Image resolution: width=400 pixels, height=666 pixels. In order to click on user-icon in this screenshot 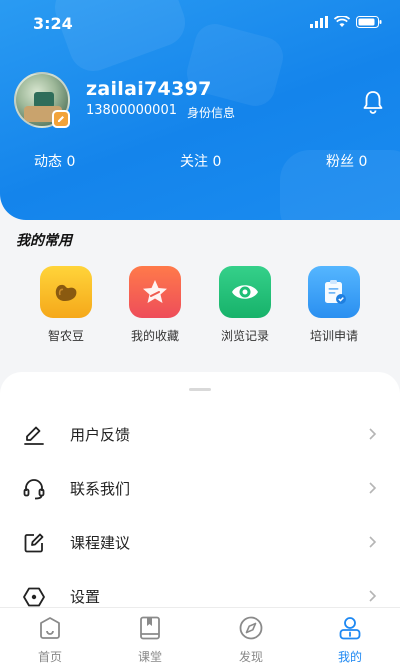, I will do `click(350, 628)`.